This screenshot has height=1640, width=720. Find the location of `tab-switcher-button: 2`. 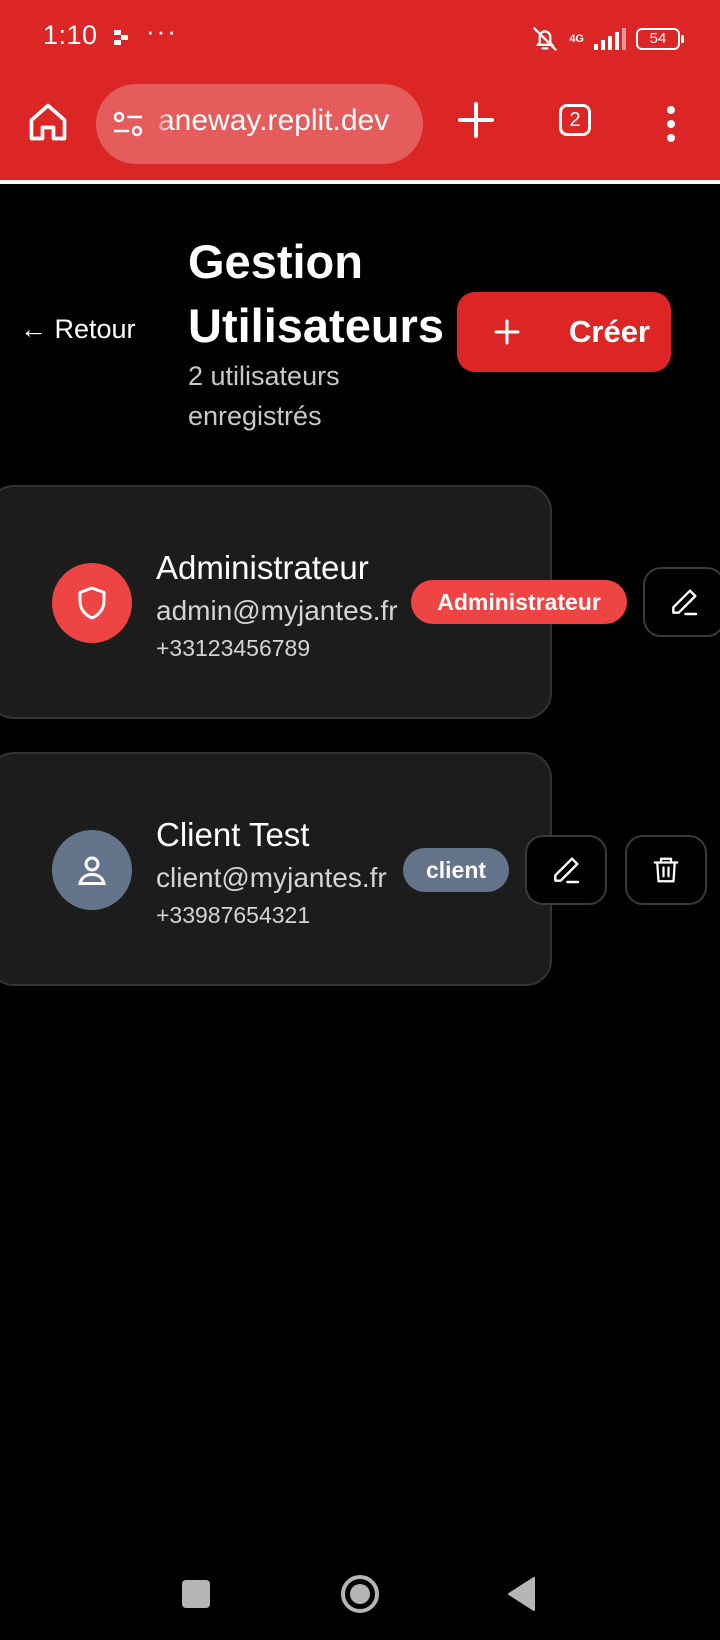

tab-switcher-button: 2 is located at coordinates (575, 120).